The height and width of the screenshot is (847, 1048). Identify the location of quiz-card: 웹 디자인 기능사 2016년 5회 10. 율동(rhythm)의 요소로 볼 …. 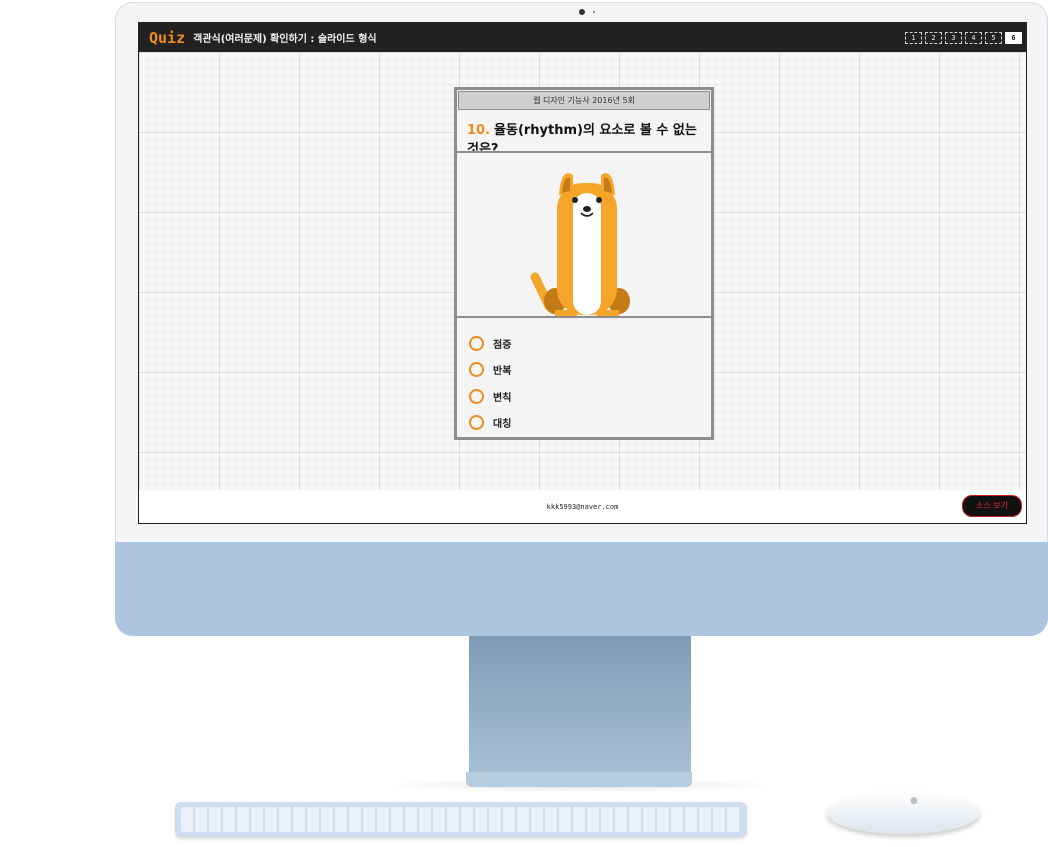
(584, 263).